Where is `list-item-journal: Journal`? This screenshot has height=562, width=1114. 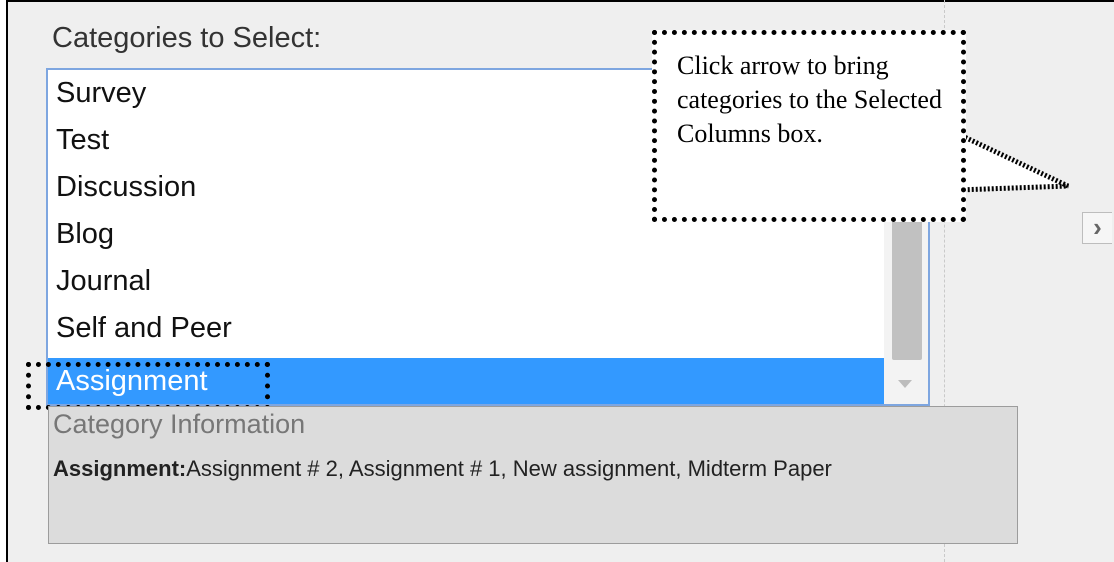
list-item-journal: Journal is located at coordinates (466, 281).